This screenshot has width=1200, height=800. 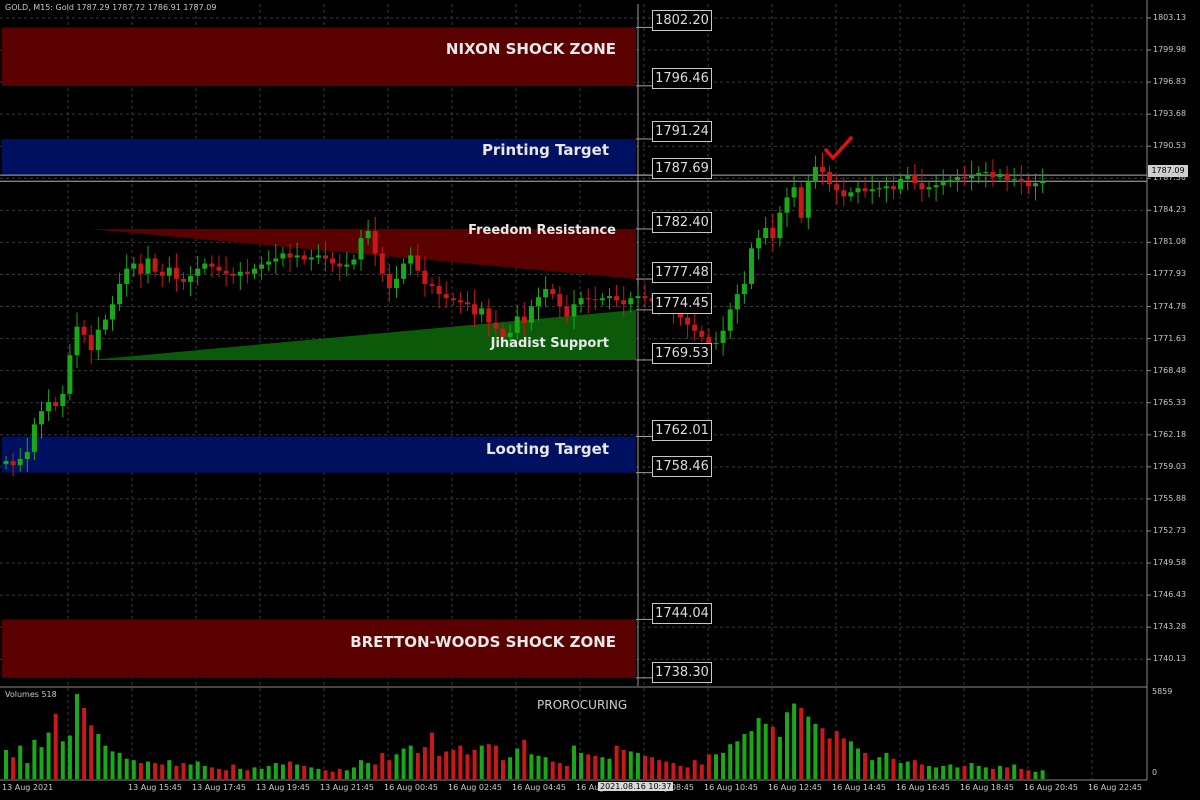 What do you see at coordinates (838, 148) in the screenshot?
I see `checkmark-icon` at bounding box center [838, 148].